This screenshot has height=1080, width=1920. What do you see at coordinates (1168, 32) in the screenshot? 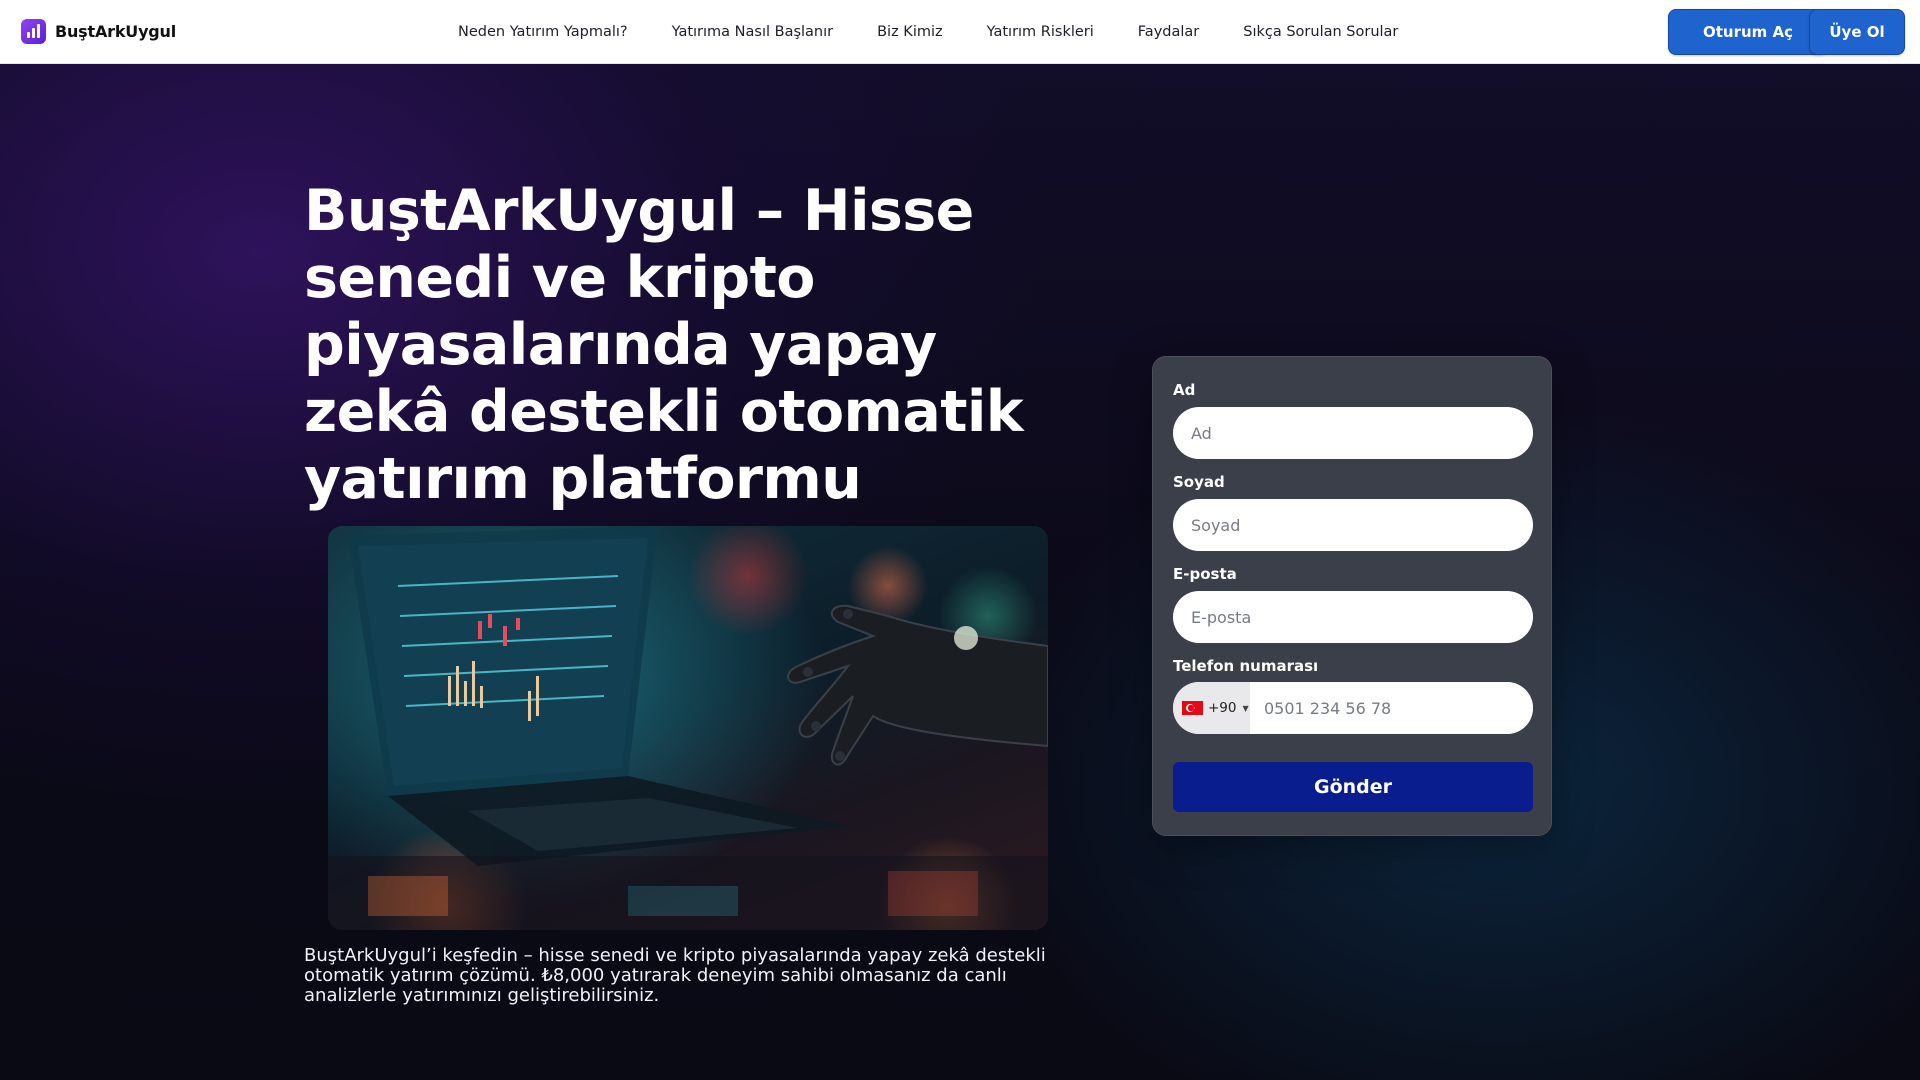
I see `nav-link-benefits: Faydalar` at bounding box center [1168, 32].